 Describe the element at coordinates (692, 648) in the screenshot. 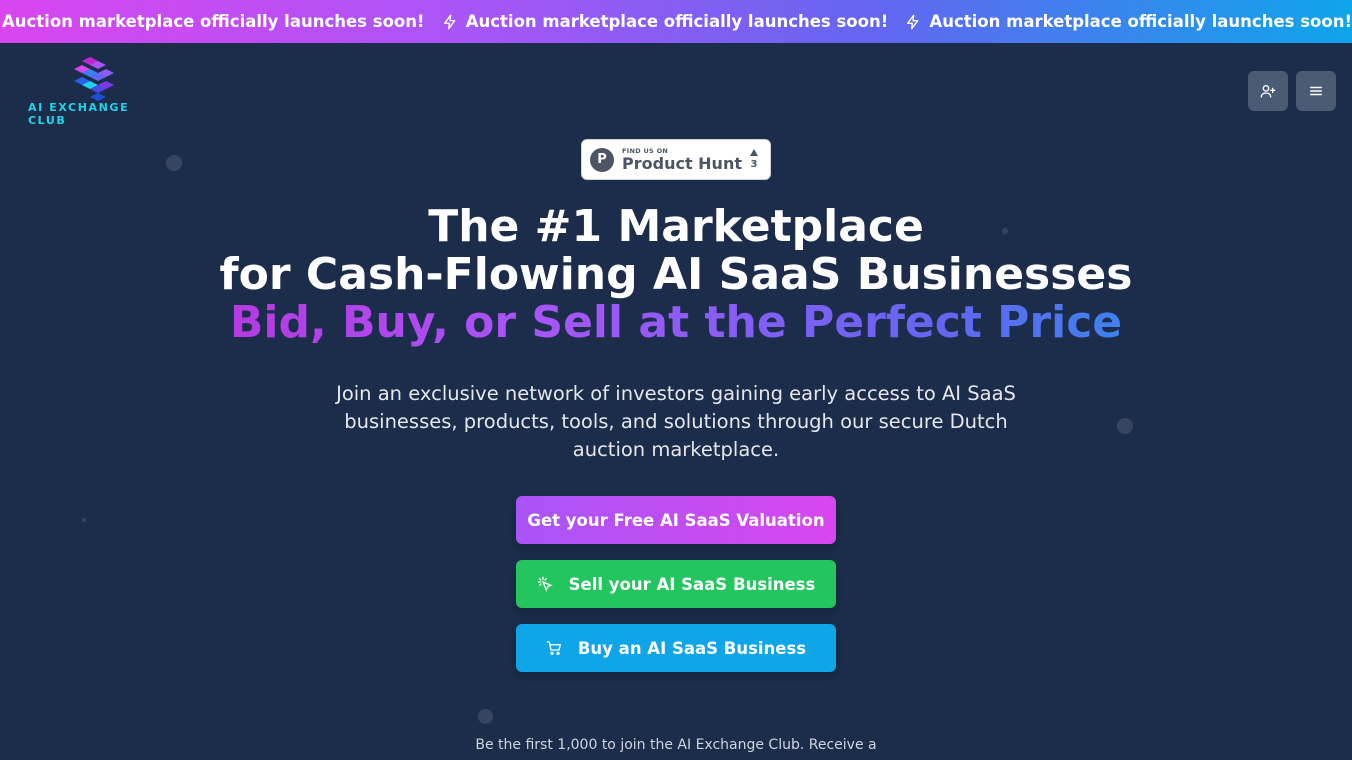

I see `buy-business-label: Buy an AI SaaS Business` at that location.